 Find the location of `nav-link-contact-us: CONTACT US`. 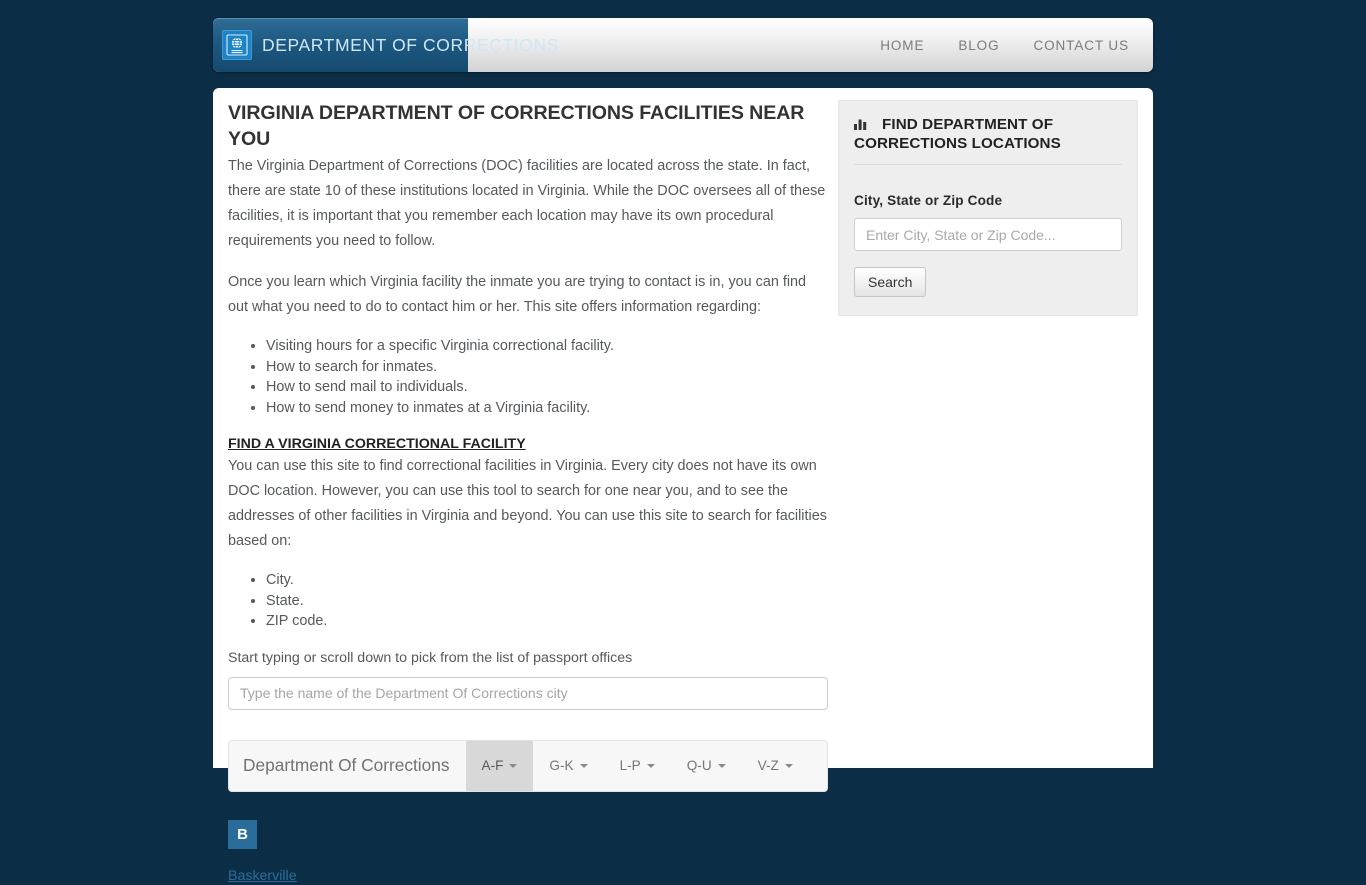

nav-link-contact-us: CONTACT US is located at coordinates (1081, 45).